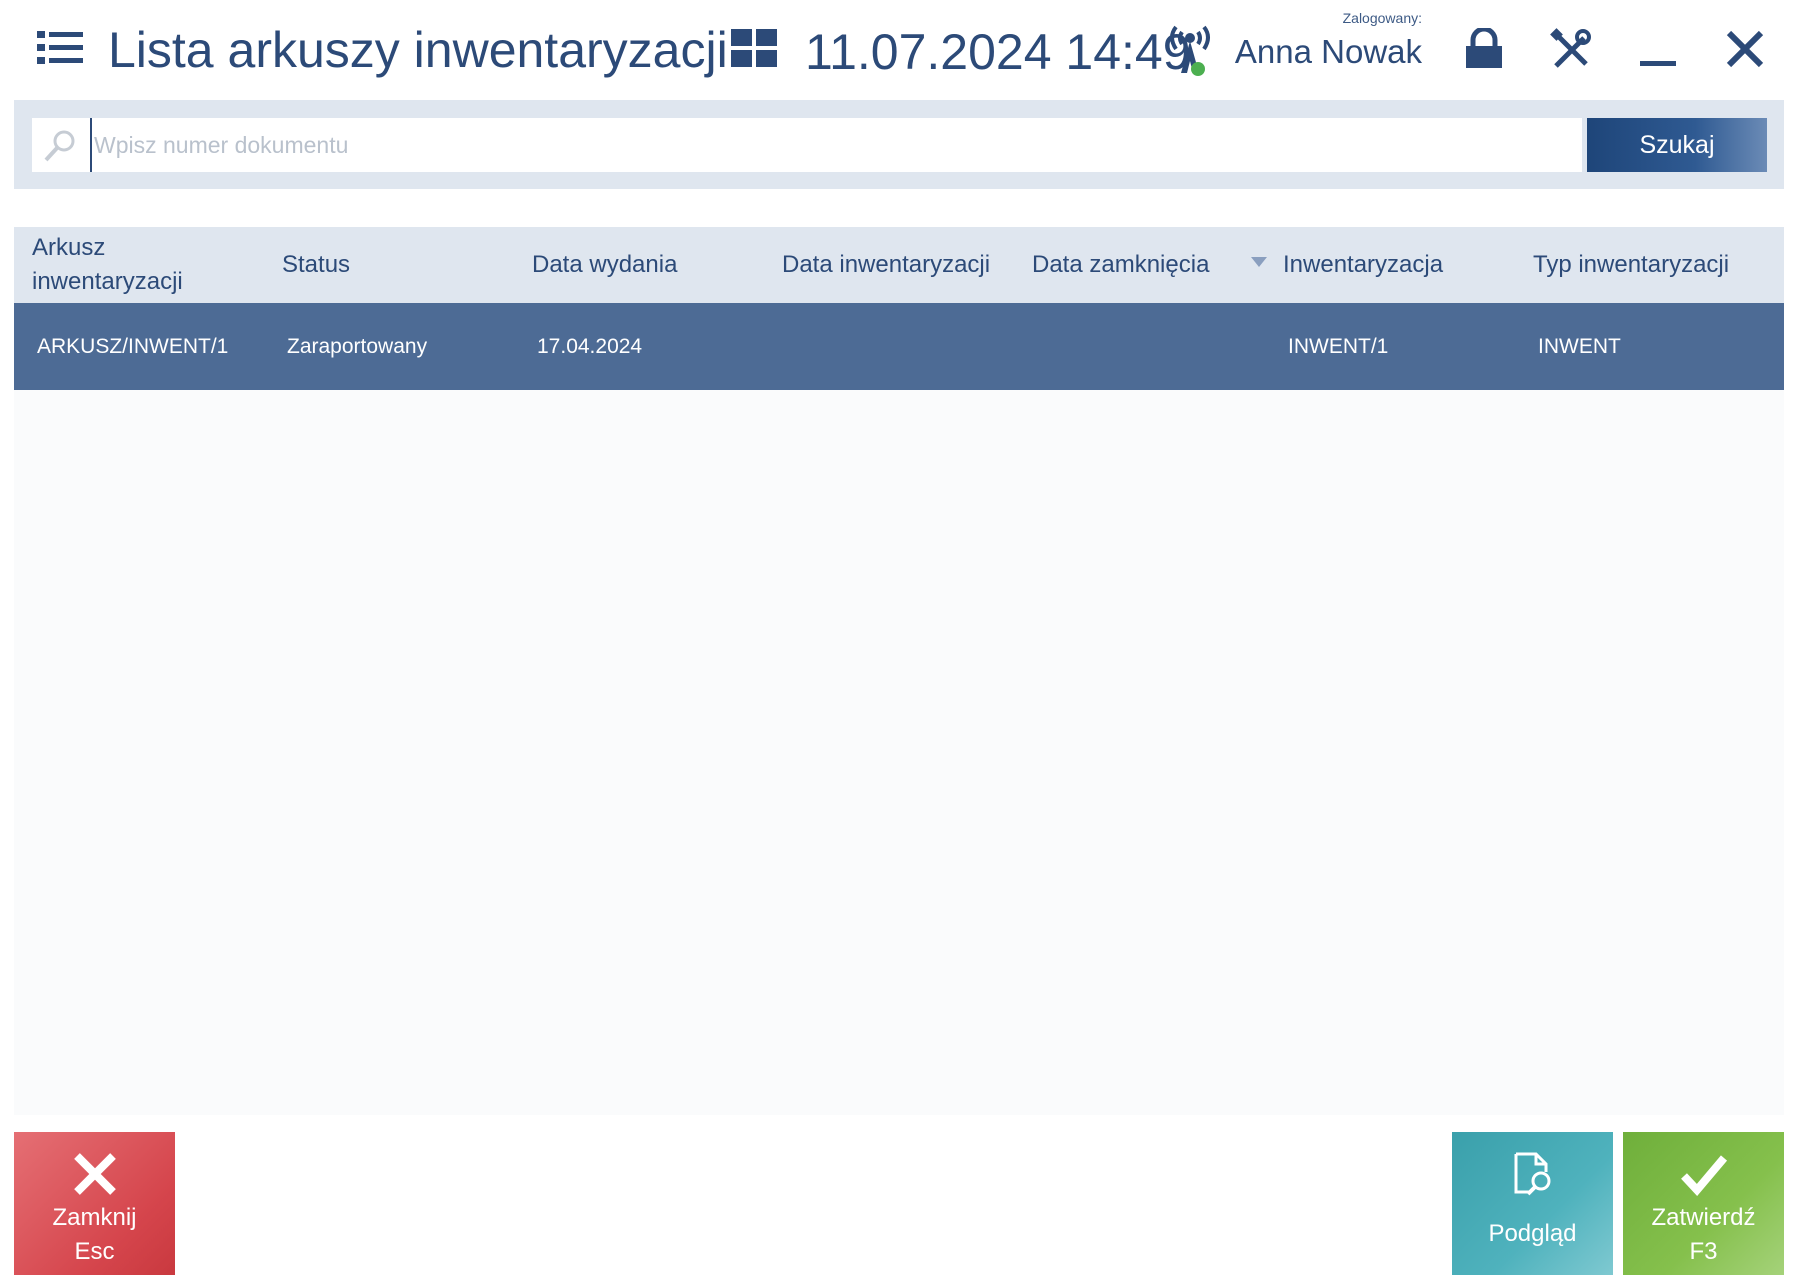 The image size is (1793, 1282). I want to click on confirm-button: Zatwierdź F3, so click(1703, 1203).